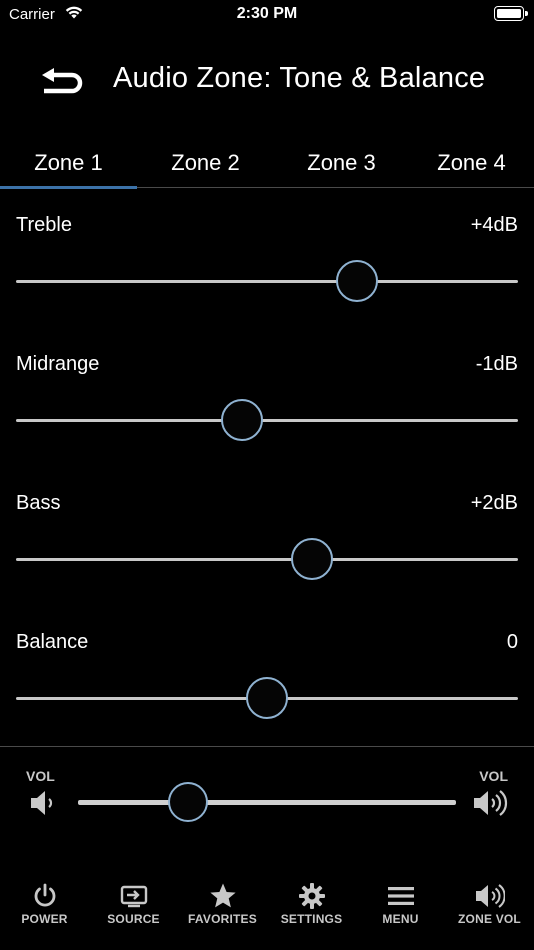  What do you see at coordinates (222, 919) in the screenshot?
I see `nav-favorites-label: FAVORITES` at bounding box center [222, 919].